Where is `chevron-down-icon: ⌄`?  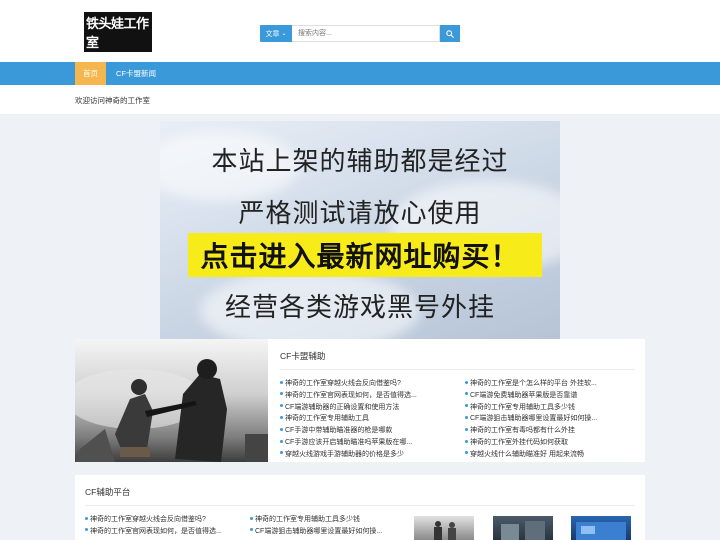 chevron-down-icon: ⌄ is located at coordinates (284, 34).